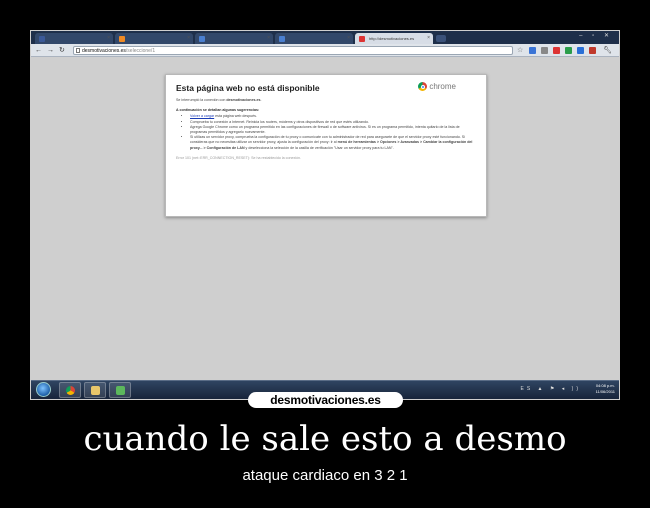 The width and height of the screenshot is (650, 508). Describe the element at coordinates (78, 50) in the screenshot. I see `page-icon` at that location.